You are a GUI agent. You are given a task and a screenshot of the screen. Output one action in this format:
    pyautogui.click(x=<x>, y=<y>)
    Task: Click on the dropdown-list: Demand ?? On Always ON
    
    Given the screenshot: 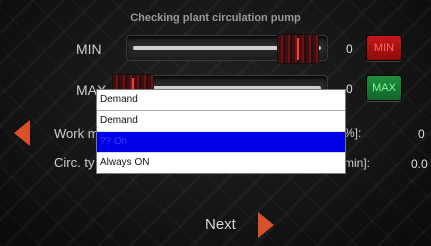 What is the action you would take?
    pyautogui.click(x=221, y=142)
    